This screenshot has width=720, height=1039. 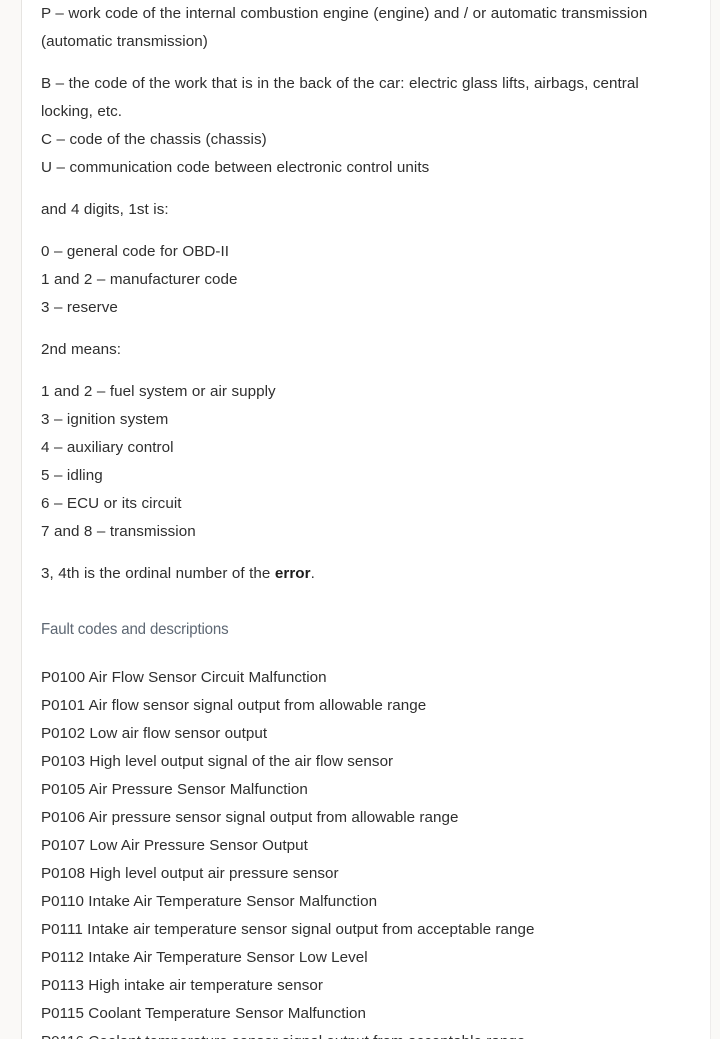 What do you see at coordinates (158, 391) in the screenshot?
I see `second-digit-item-0: 1 and 2 – fuel system or air supply` at bounding box center [158, 391].